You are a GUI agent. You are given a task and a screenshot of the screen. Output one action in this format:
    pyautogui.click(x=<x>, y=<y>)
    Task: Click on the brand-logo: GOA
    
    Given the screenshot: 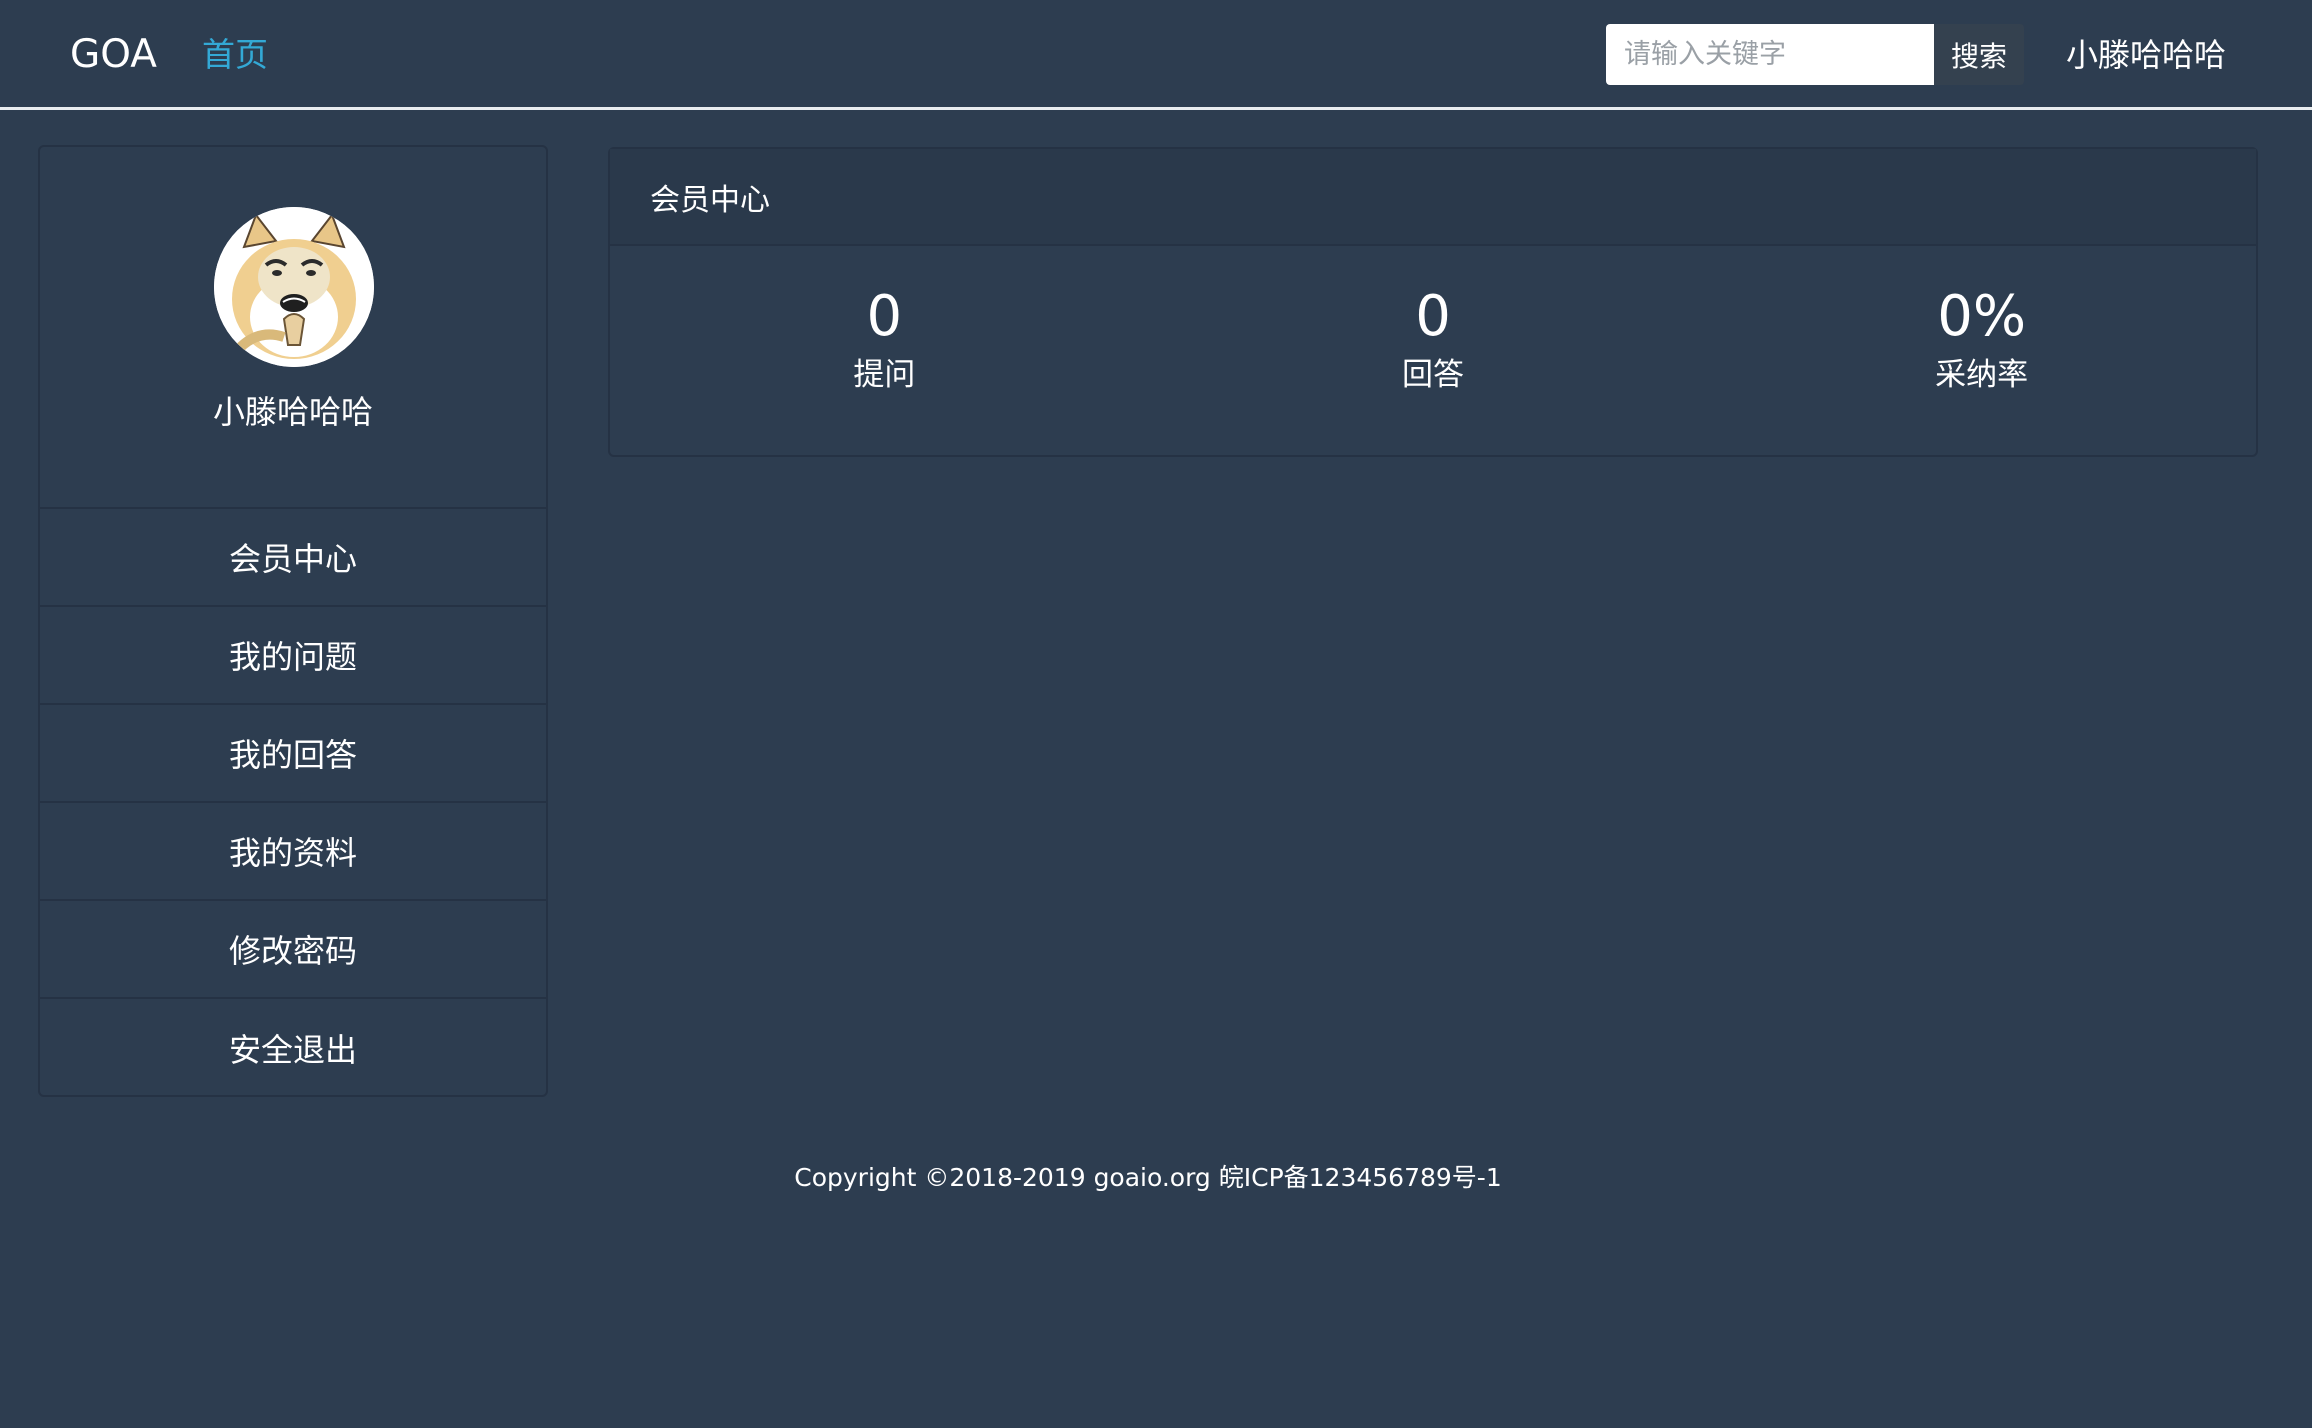 What is the action you would take?
    pyautogui.click(x=113, y=55)
    